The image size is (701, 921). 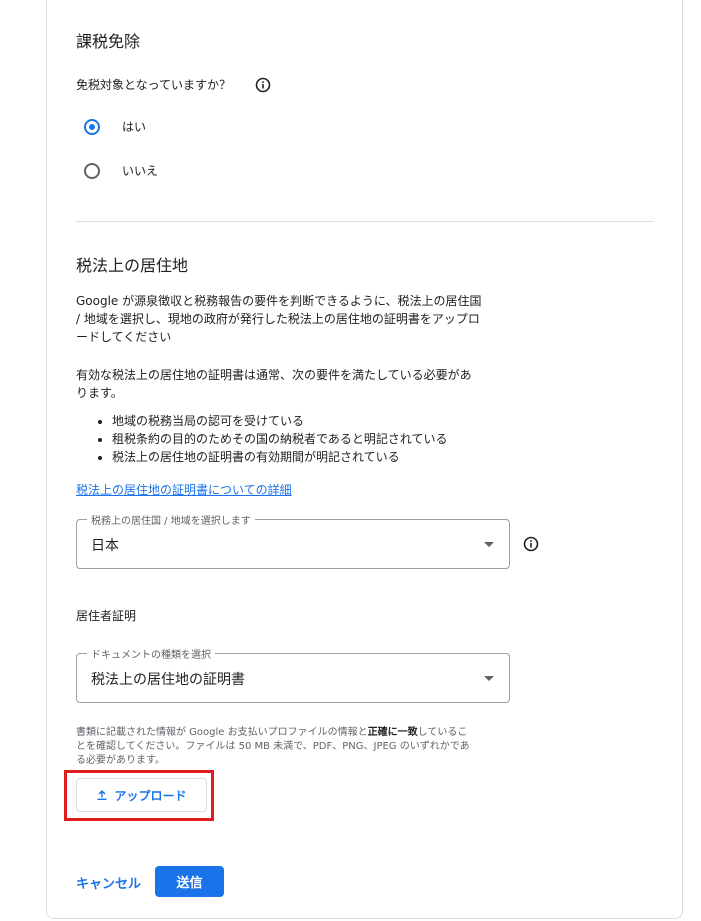 What do you see at coordinates (184, 489) in the screenshot?
I see `certificate-details-link: 税法上の居住地の証明書についての詳細` at bounding box center [184, 489].